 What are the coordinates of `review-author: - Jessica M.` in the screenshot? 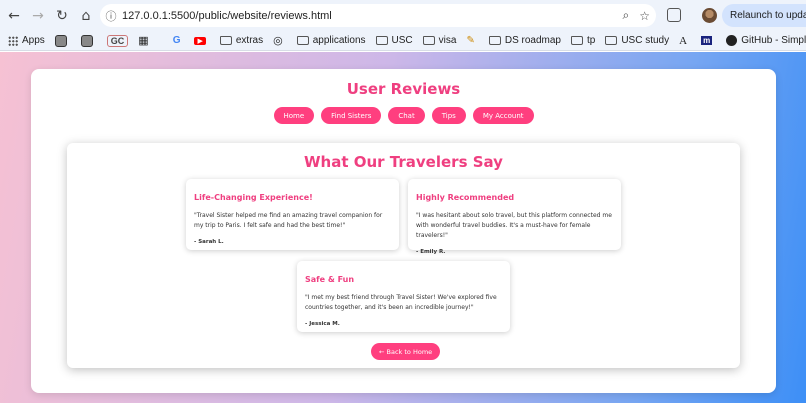 It's located at (322, 324).